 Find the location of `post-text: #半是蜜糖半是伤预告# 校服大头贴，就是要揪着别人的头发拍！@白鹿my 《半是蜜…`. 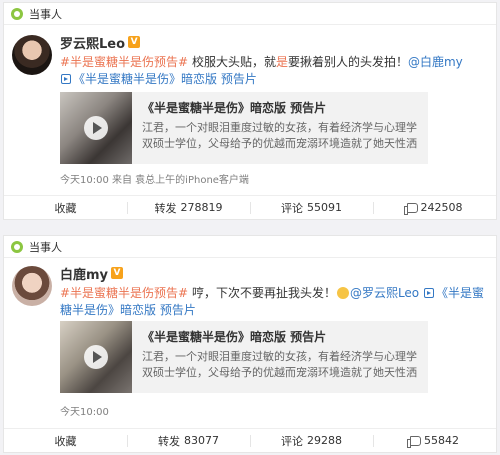

post-text: #半是蜜糖半是伤预告# 校服大头贴，就是要揪着别人的头发拍！@白鹿my 《半是蜜… is located at coordinates (274, 71).